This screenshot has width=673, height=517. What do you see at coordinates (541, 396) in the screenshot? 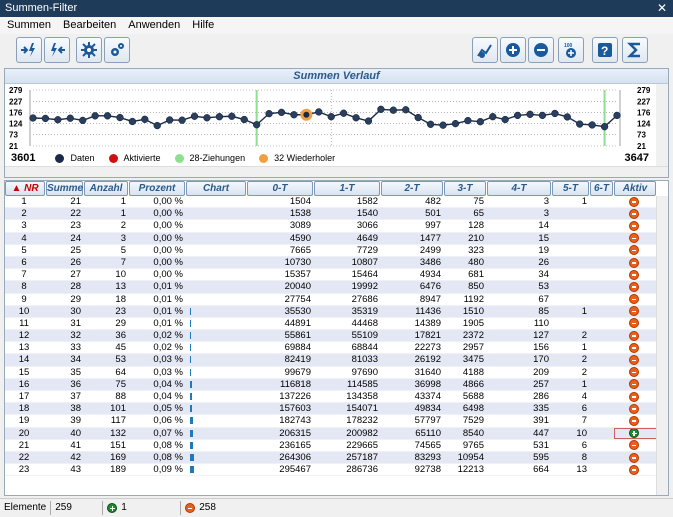
I see `t4-cell: 286` at bounding box center [541, 396].